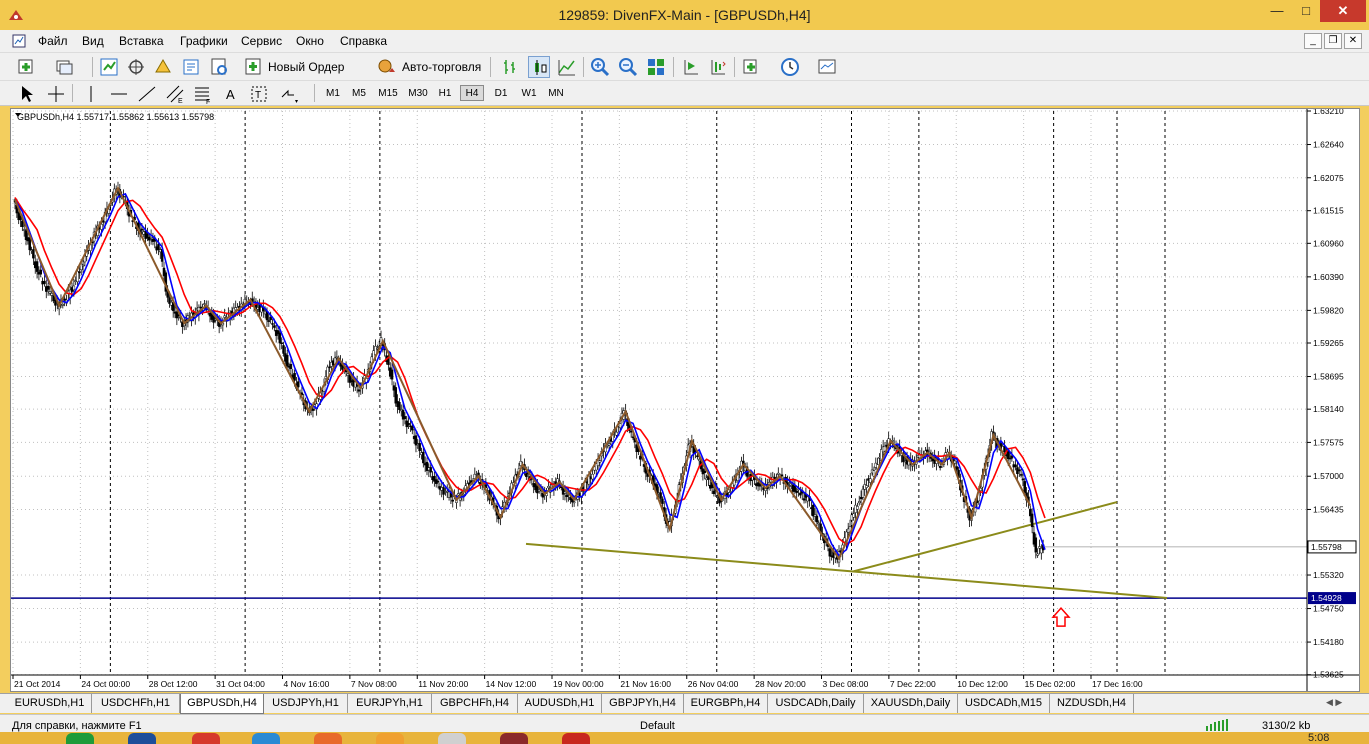  Describe the element at coordinates (475, 703) in the screenshot. I see `tab-gbpchfh-h4: GBPCHFh,H4` at that location.